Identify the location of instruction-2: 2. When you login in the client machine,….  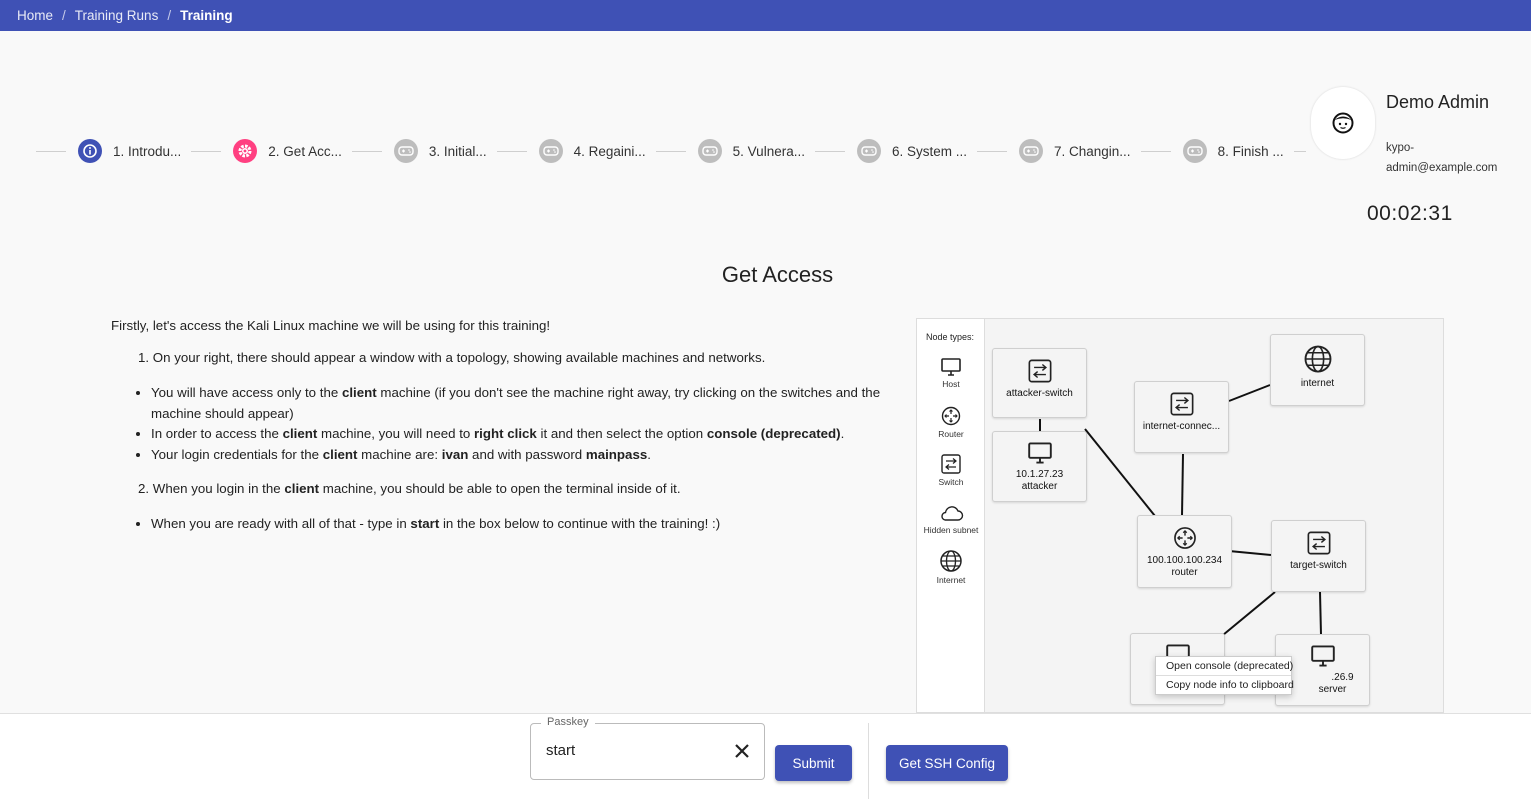
(409, 488).